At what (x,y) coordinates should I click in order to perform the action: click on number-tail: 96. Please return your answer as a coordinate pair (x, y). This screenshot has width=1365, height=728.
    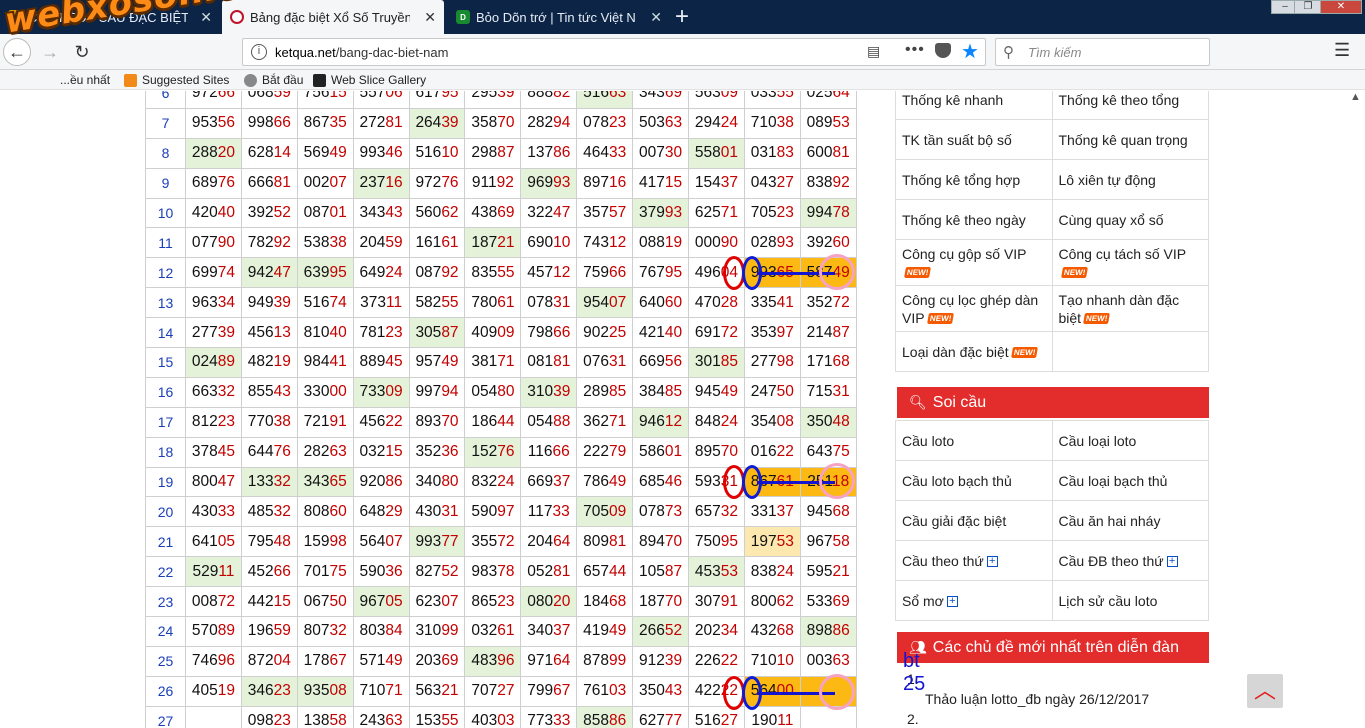
    Looking at the image, I should click on (506, 661).